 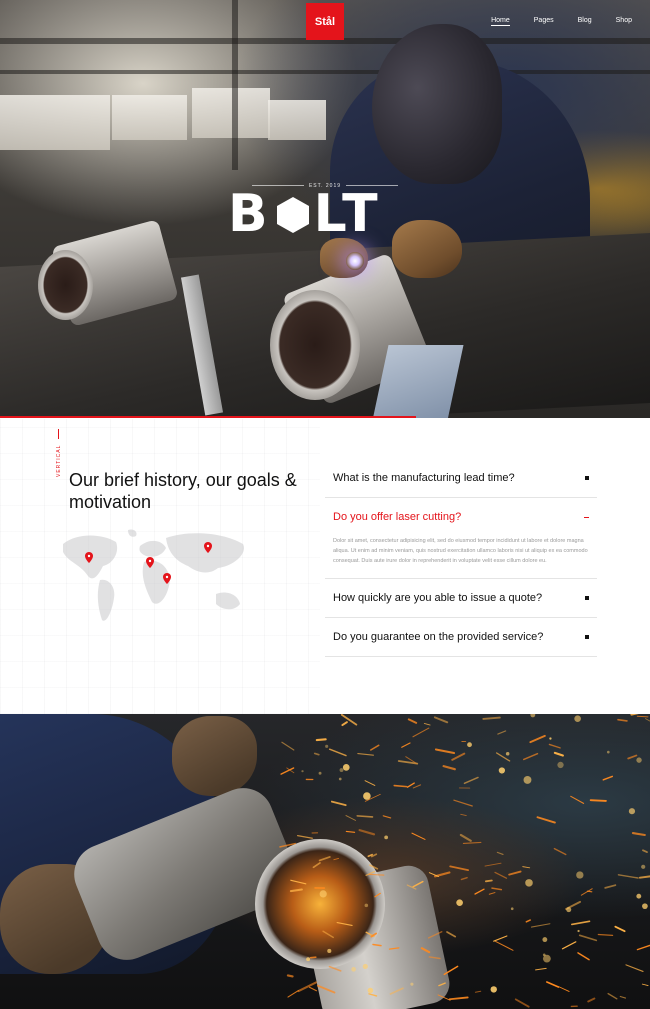 I want to click on weld-spark, so click(x=355, y=261).